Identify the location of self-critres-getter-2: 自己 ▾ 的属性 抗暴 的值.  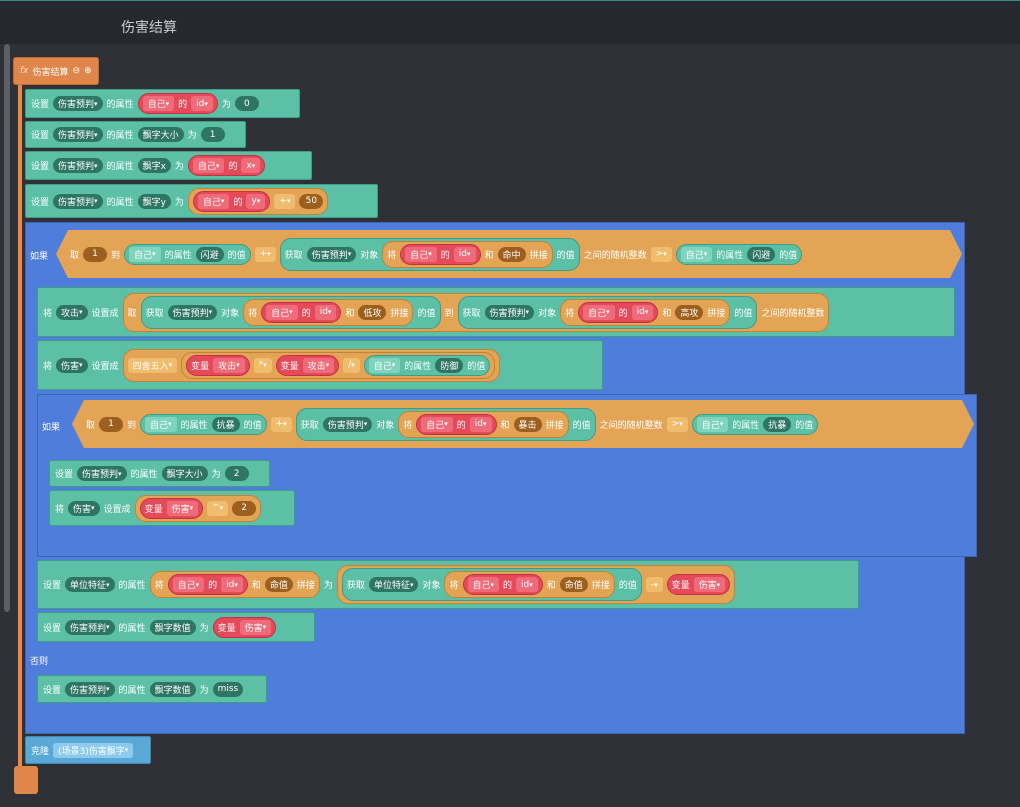
(755, 424).